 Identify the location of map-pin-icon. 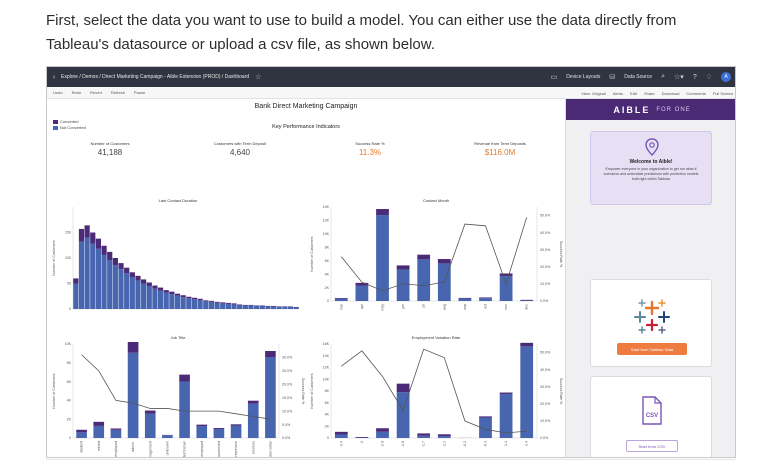
(652, 147).